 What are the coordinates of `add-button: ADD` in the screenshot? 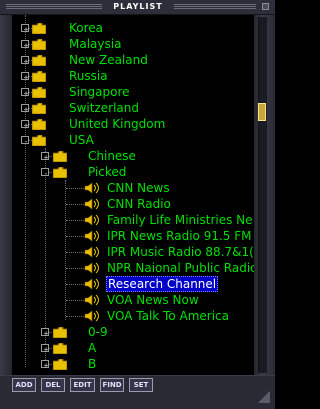 It's located at (24, 385).